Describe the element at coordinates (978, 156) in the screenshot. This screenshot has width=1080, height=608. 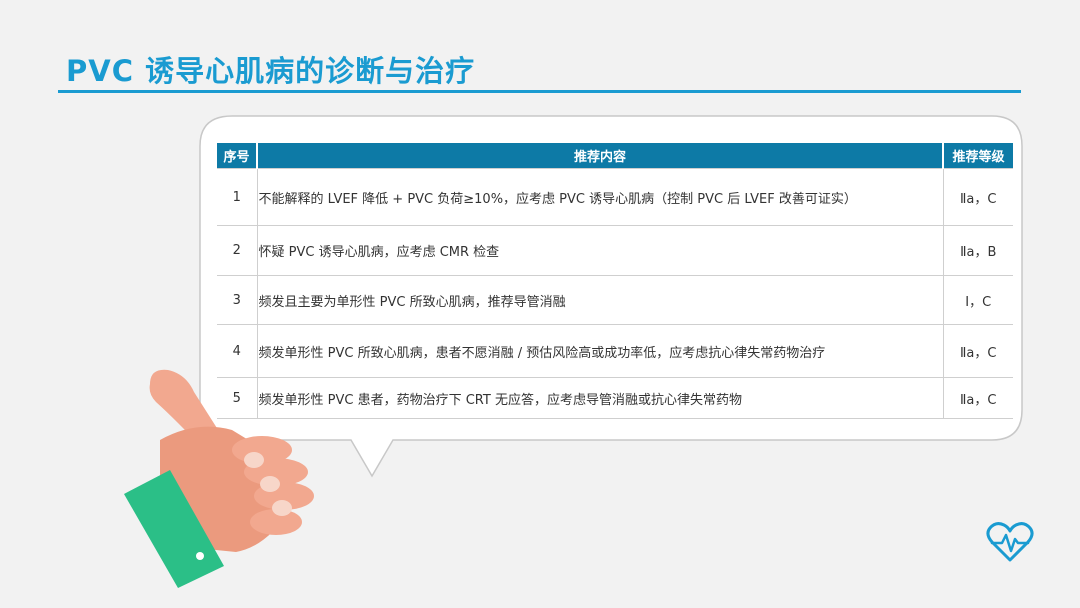
I see `header-grade: 推荐等级` at that location.